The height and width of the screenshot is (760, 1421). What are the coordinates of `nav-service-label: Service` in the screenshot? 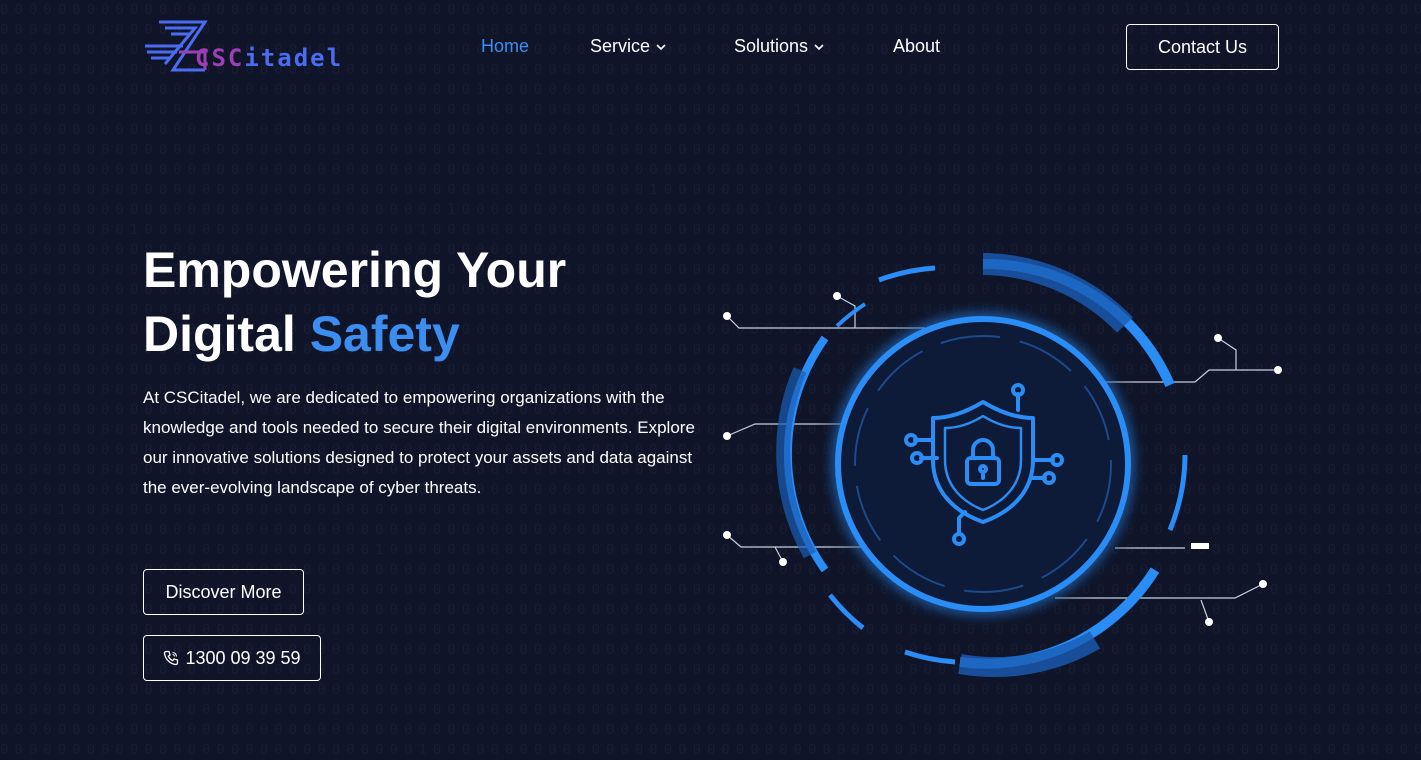 It's located at (620, 46).